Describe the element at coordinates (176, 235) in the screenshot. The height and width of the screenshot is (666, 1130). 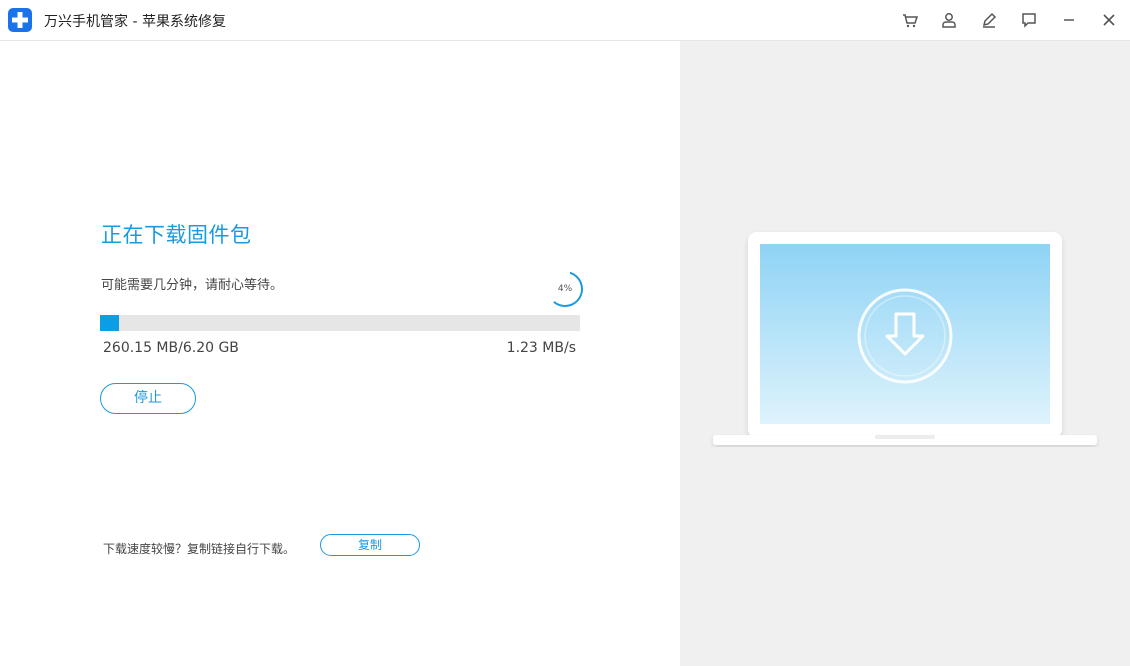
I see `page-title: 正在下载固件包` at that location.